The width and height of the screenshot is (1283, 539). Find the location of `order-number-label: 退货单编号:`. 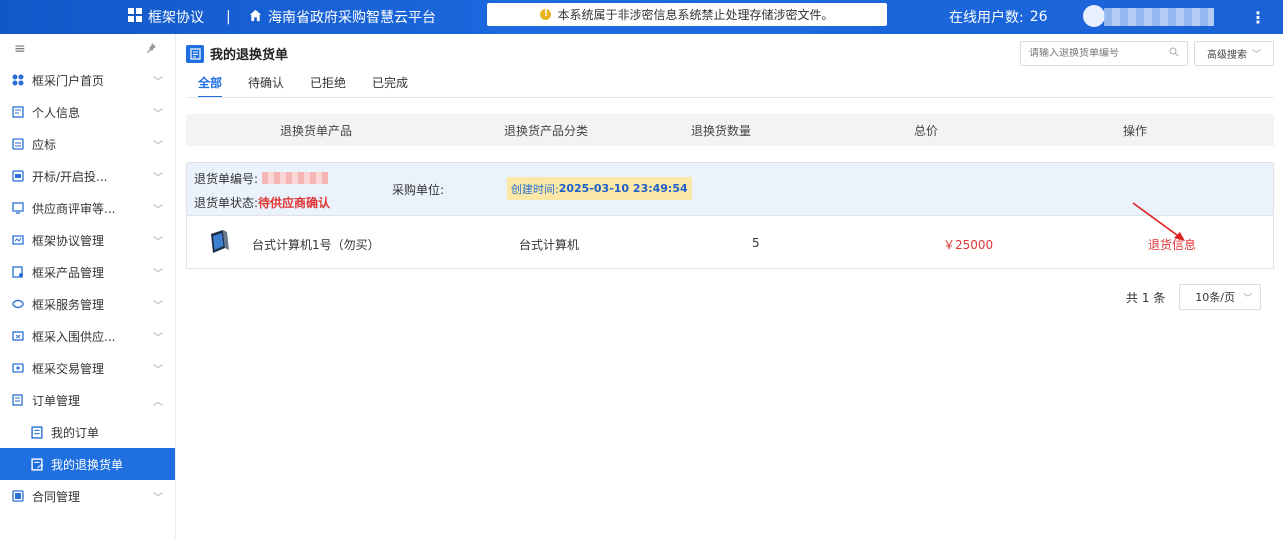

order-number-label: 退货单编号: is located at coordinates (226, 179).